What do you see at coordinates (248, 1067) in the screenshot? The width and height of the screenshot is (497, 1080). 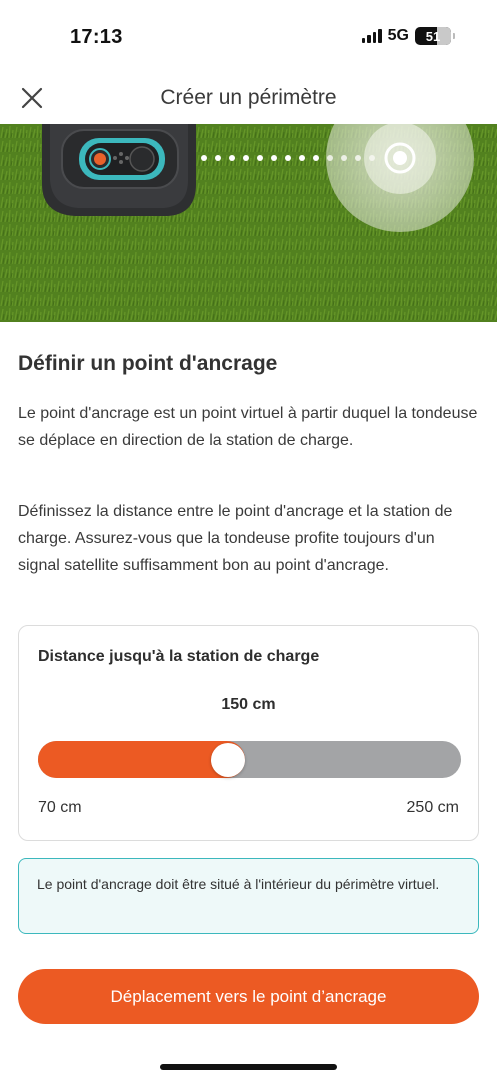 I see `home-indicator` at bounding box center [248, 1067].